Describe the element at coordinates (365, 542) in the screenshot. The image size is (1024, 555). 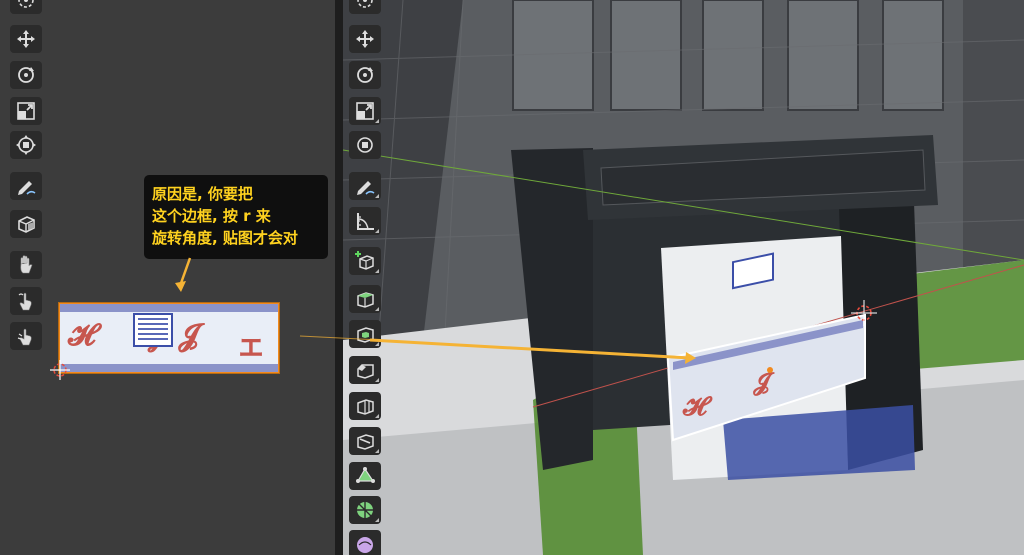
I see `smooth-icon` at that location.